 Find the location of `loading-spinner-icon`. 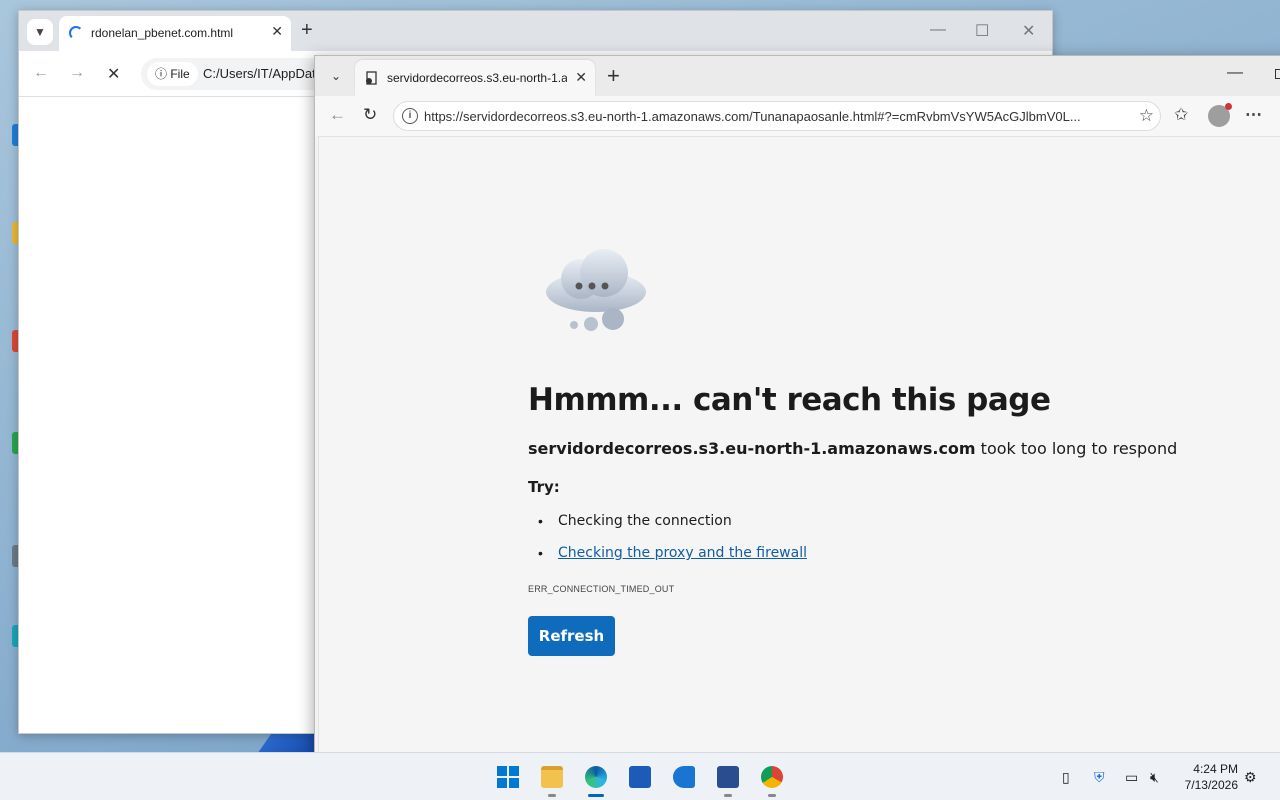

loading-spinner-icon is located at coordinates (76, 33).